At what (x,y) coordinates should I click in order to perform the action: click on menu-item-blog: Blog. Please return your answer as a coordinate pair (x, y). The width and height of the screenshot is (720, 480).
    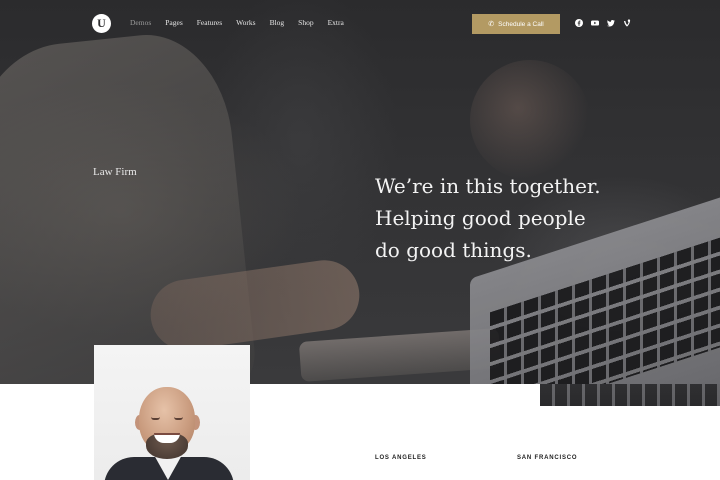
    Looking at the image, I should click on (277, 22).